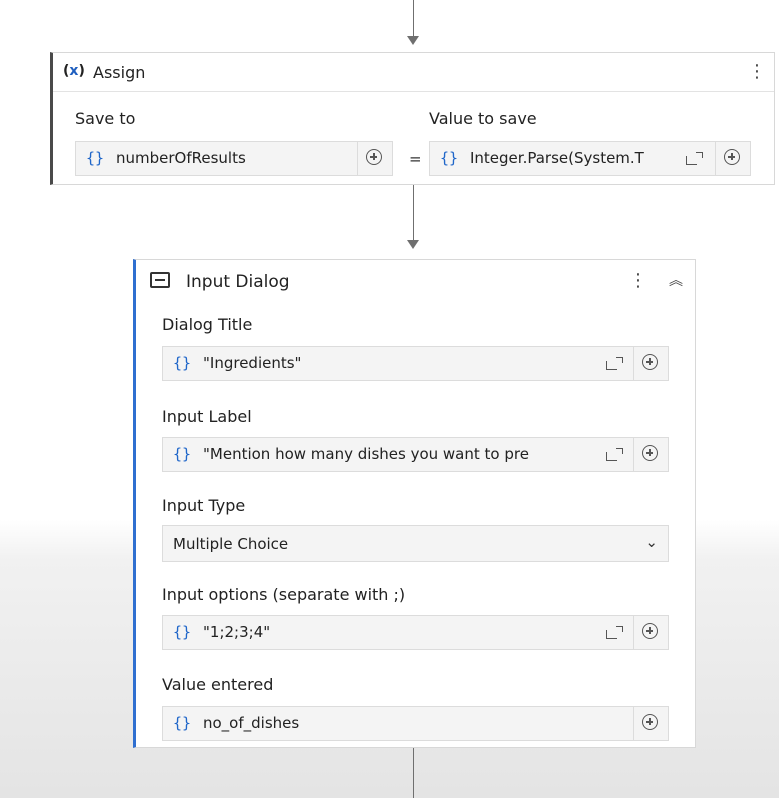 The image size is (779, 798). What do you see at coordinates (651, 542) in the screenshot?
I see `chevron-down-icon: ⌄` at bounding box center [651, 542].